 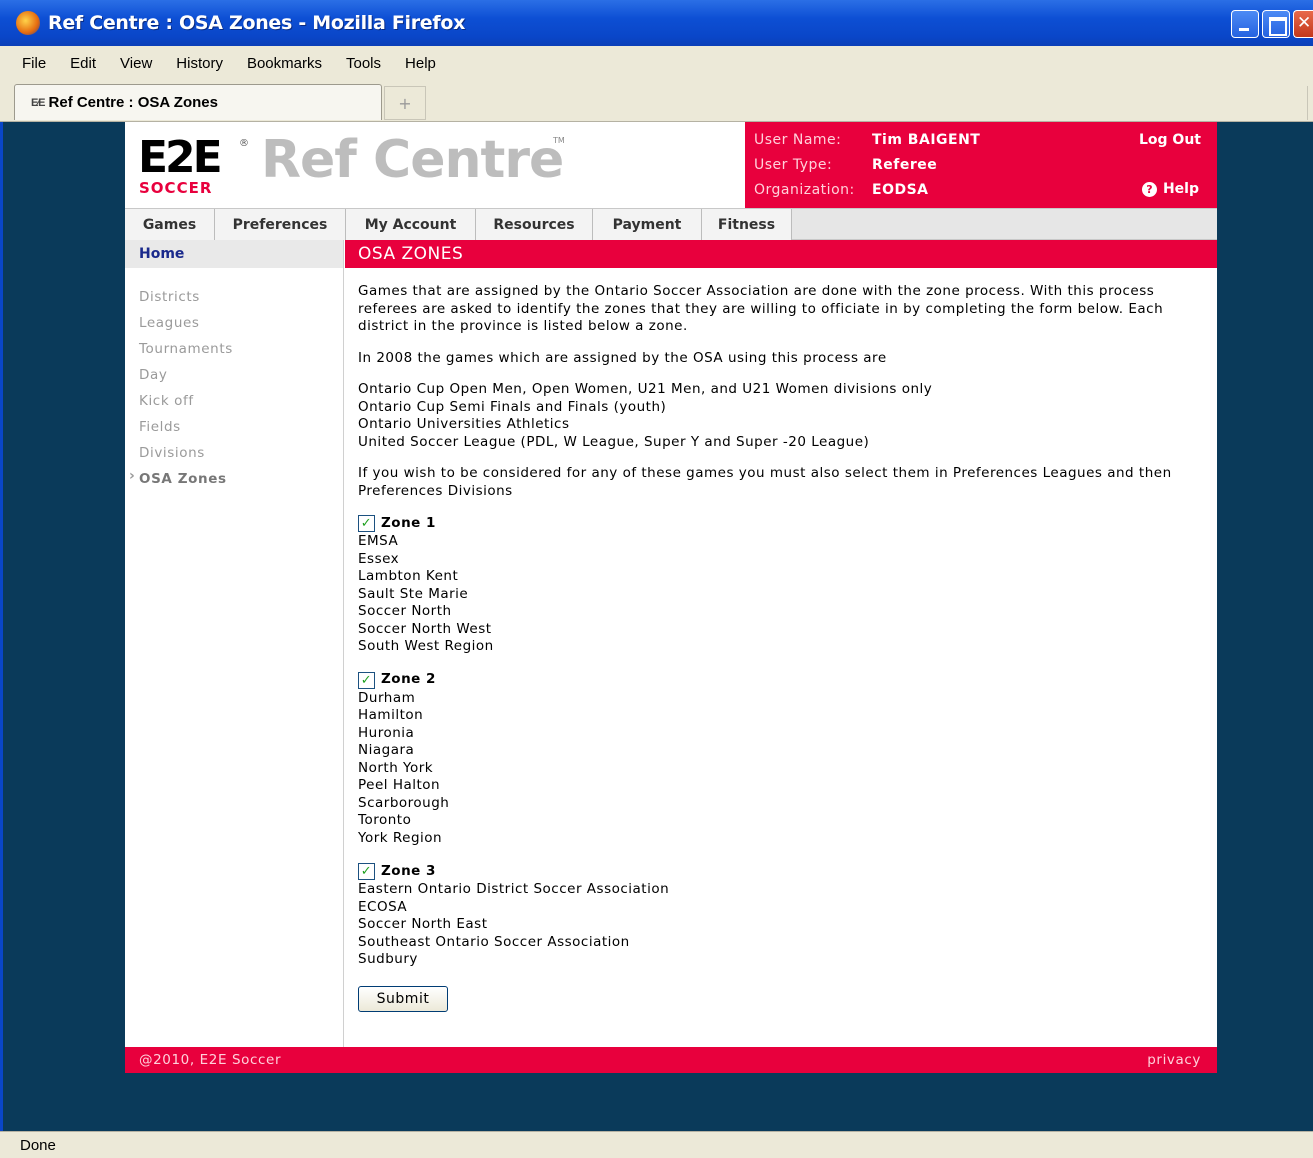 What do you see at coordinates (647, 224) in the screenshot?
I see `nav-payment: Payment` at bounding box center [647, 224].